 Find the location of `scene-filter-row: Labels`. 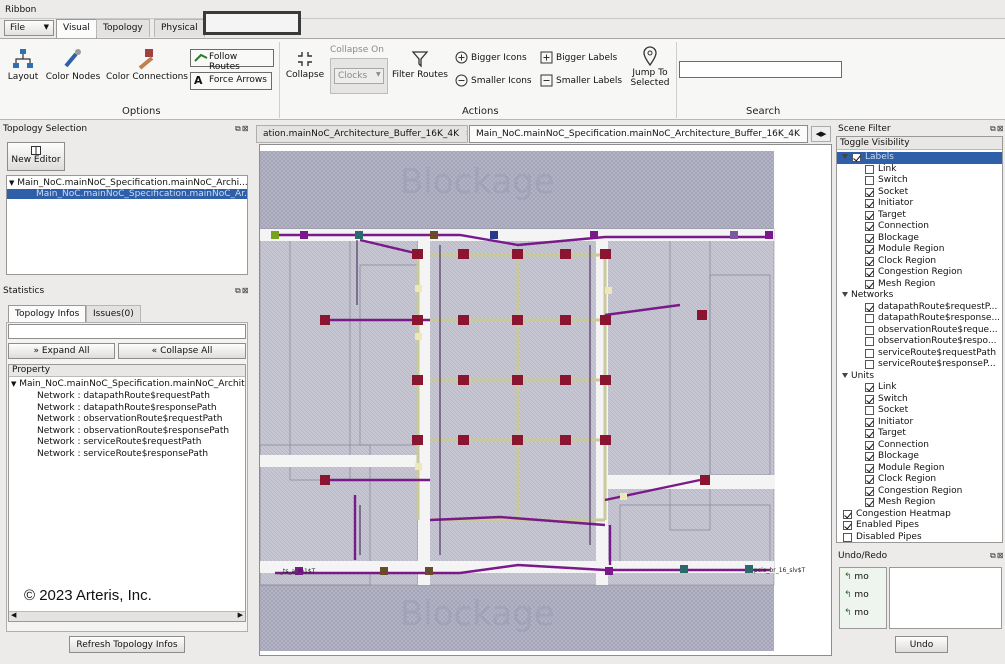

scene-filter-row: Labels is located at coordinates (919, 158).